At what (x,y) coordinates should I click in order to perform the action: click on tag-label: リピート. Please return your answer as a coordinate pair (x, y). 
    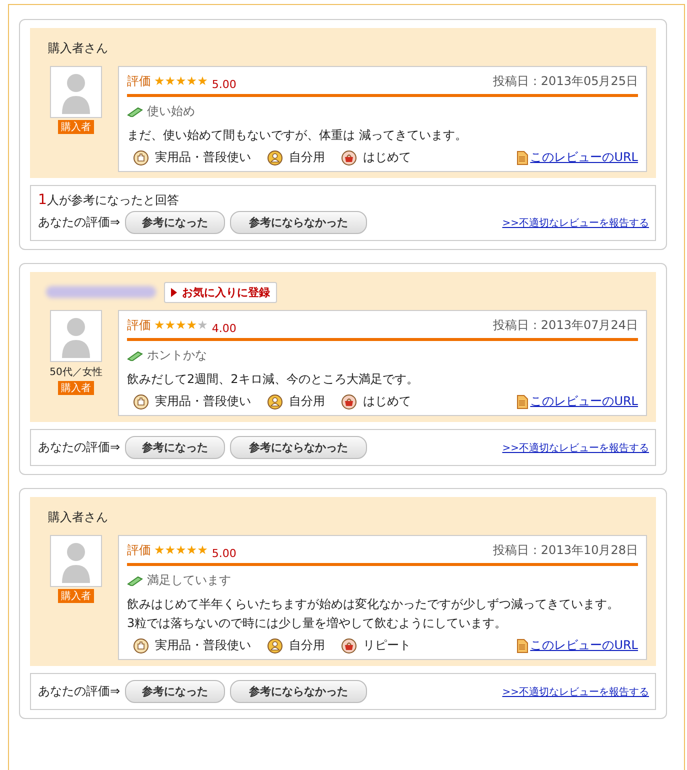
    Looking at the image, I should click on (387, 645).